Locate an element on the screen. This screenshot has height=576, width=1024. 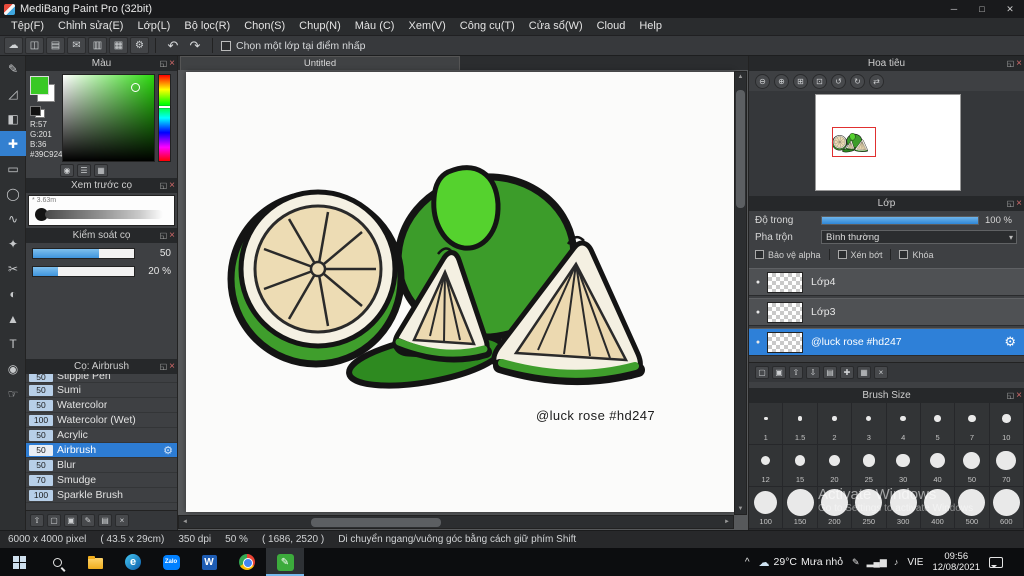
redo-button: ↷ is located at coordinates (195, 45).